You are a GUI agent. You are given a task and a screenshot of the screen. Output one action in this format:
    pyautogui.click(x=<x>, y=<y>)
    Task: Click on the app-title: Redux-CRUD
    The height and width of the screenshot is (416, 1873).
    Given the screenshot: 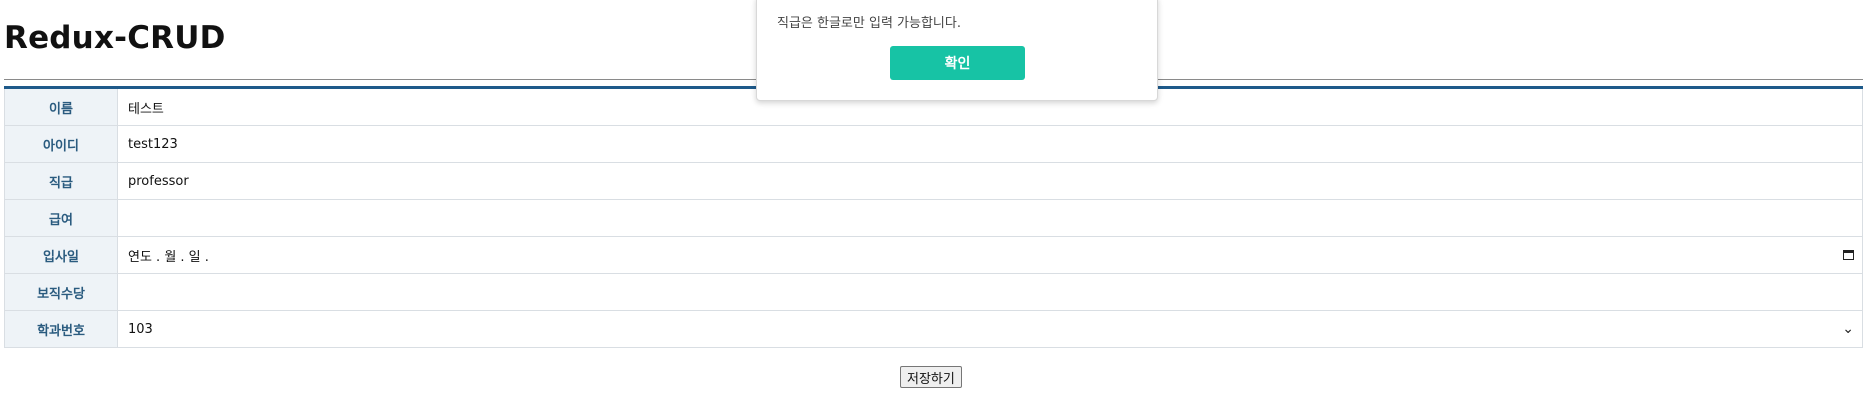 What is the action you would take?
    pyautogui.click(x=115, y=38)
    